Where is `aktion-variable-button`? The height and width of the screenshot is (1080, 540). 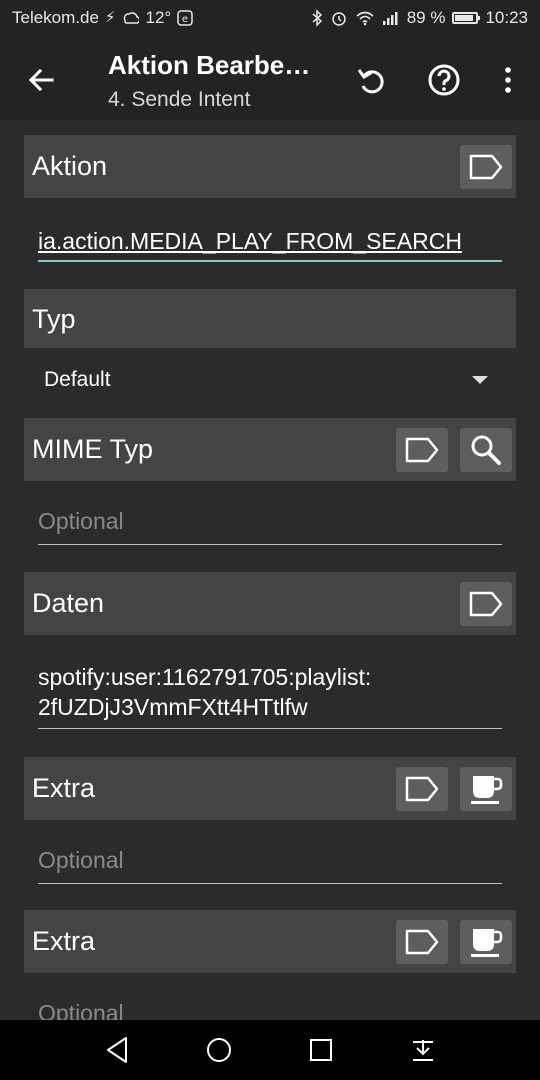
aktion-variable-button is located at coordinates (486, 167).